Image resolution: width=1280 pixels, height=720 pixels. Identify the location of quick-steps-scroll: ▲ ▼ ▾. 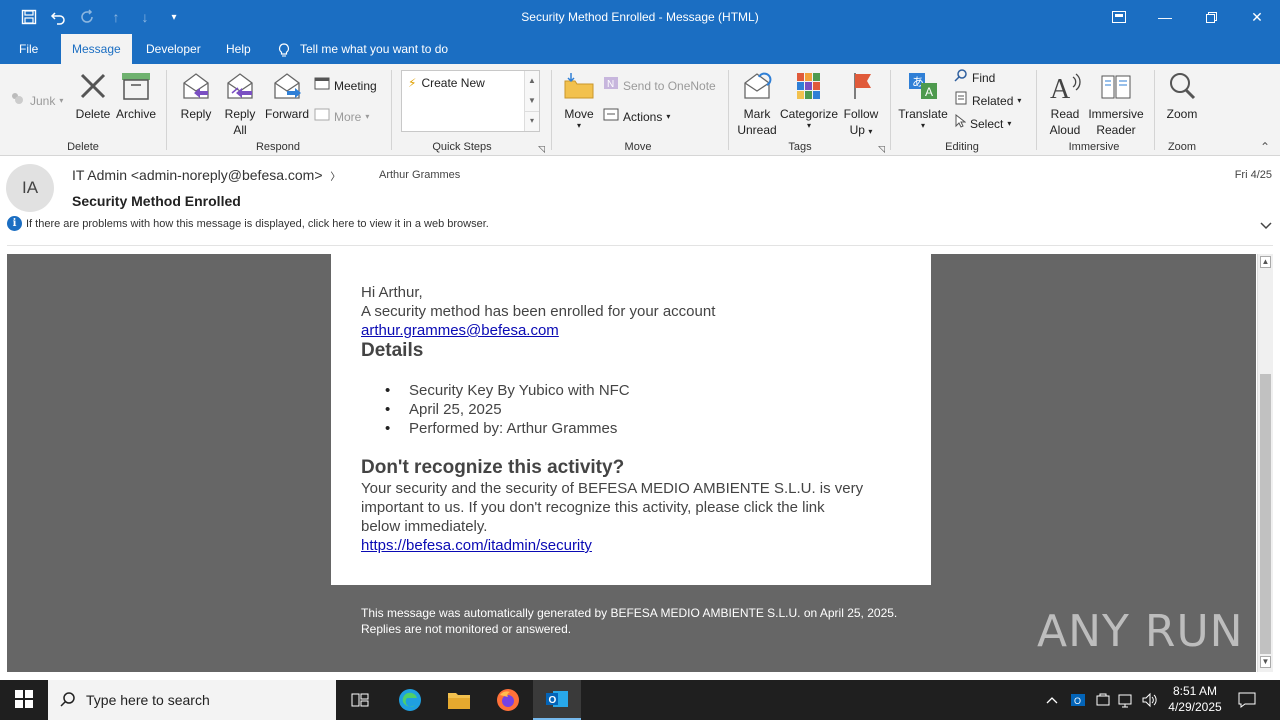
(531, 101).